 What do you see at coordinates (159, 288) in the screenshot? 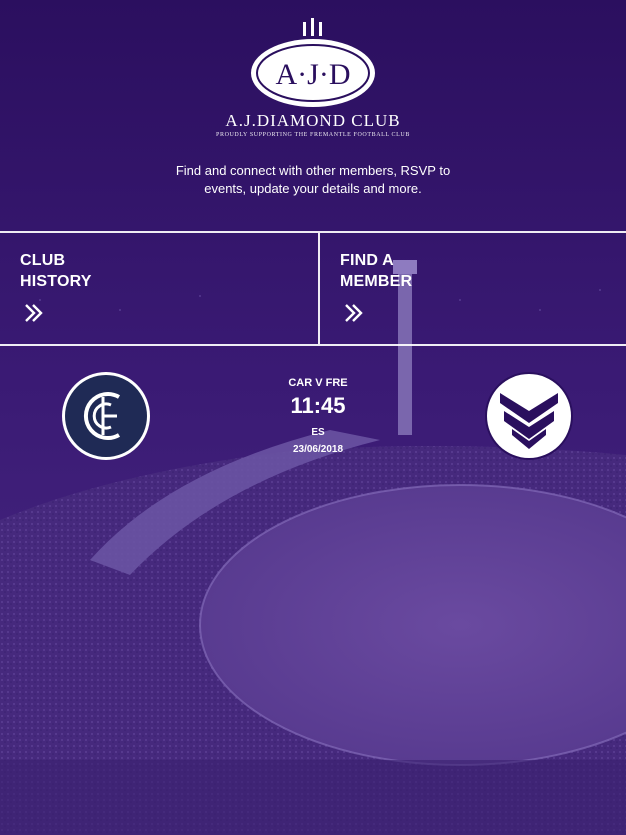
I see `club-history-tile: CLUB HISTORY` at bounding box center [159, 288].